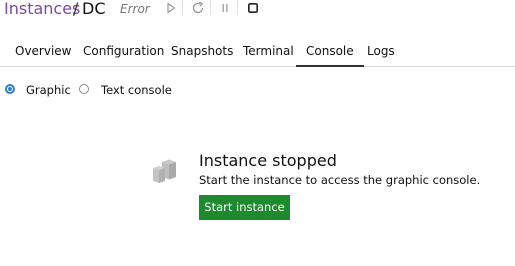 This screenshot has height=266, width=515. Describe the element at coordinates (84, 89) in the screenshot. I see `text-console-radio` at that location.